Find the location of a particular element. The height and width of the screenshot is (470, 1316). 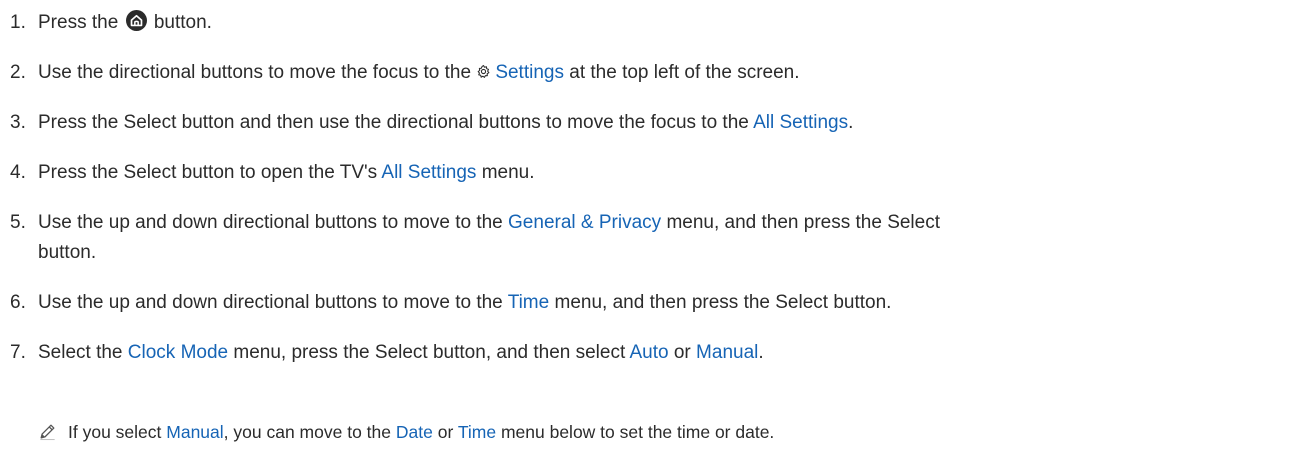

home-icon is located at coordinates (136, 20).